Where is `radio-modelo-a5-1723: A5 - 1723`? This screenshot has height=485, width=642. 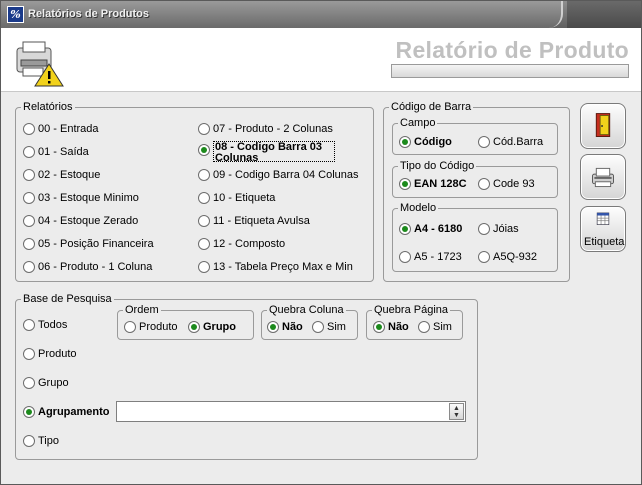
radio-modelo-a5-1723: A5 - 1723 is located at coordinates (430, 257).